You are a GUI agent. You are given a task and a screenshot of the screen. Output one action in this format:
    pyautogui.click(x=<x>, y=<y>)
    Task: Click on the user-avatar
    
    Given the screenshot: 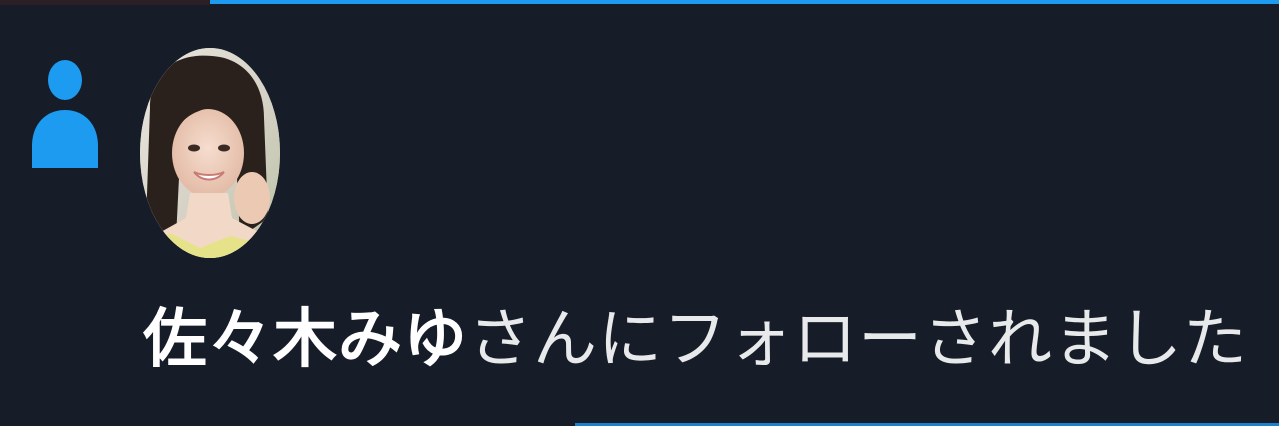 What is the action you would take?
    pyautogui.click(x=210, y=153)
    